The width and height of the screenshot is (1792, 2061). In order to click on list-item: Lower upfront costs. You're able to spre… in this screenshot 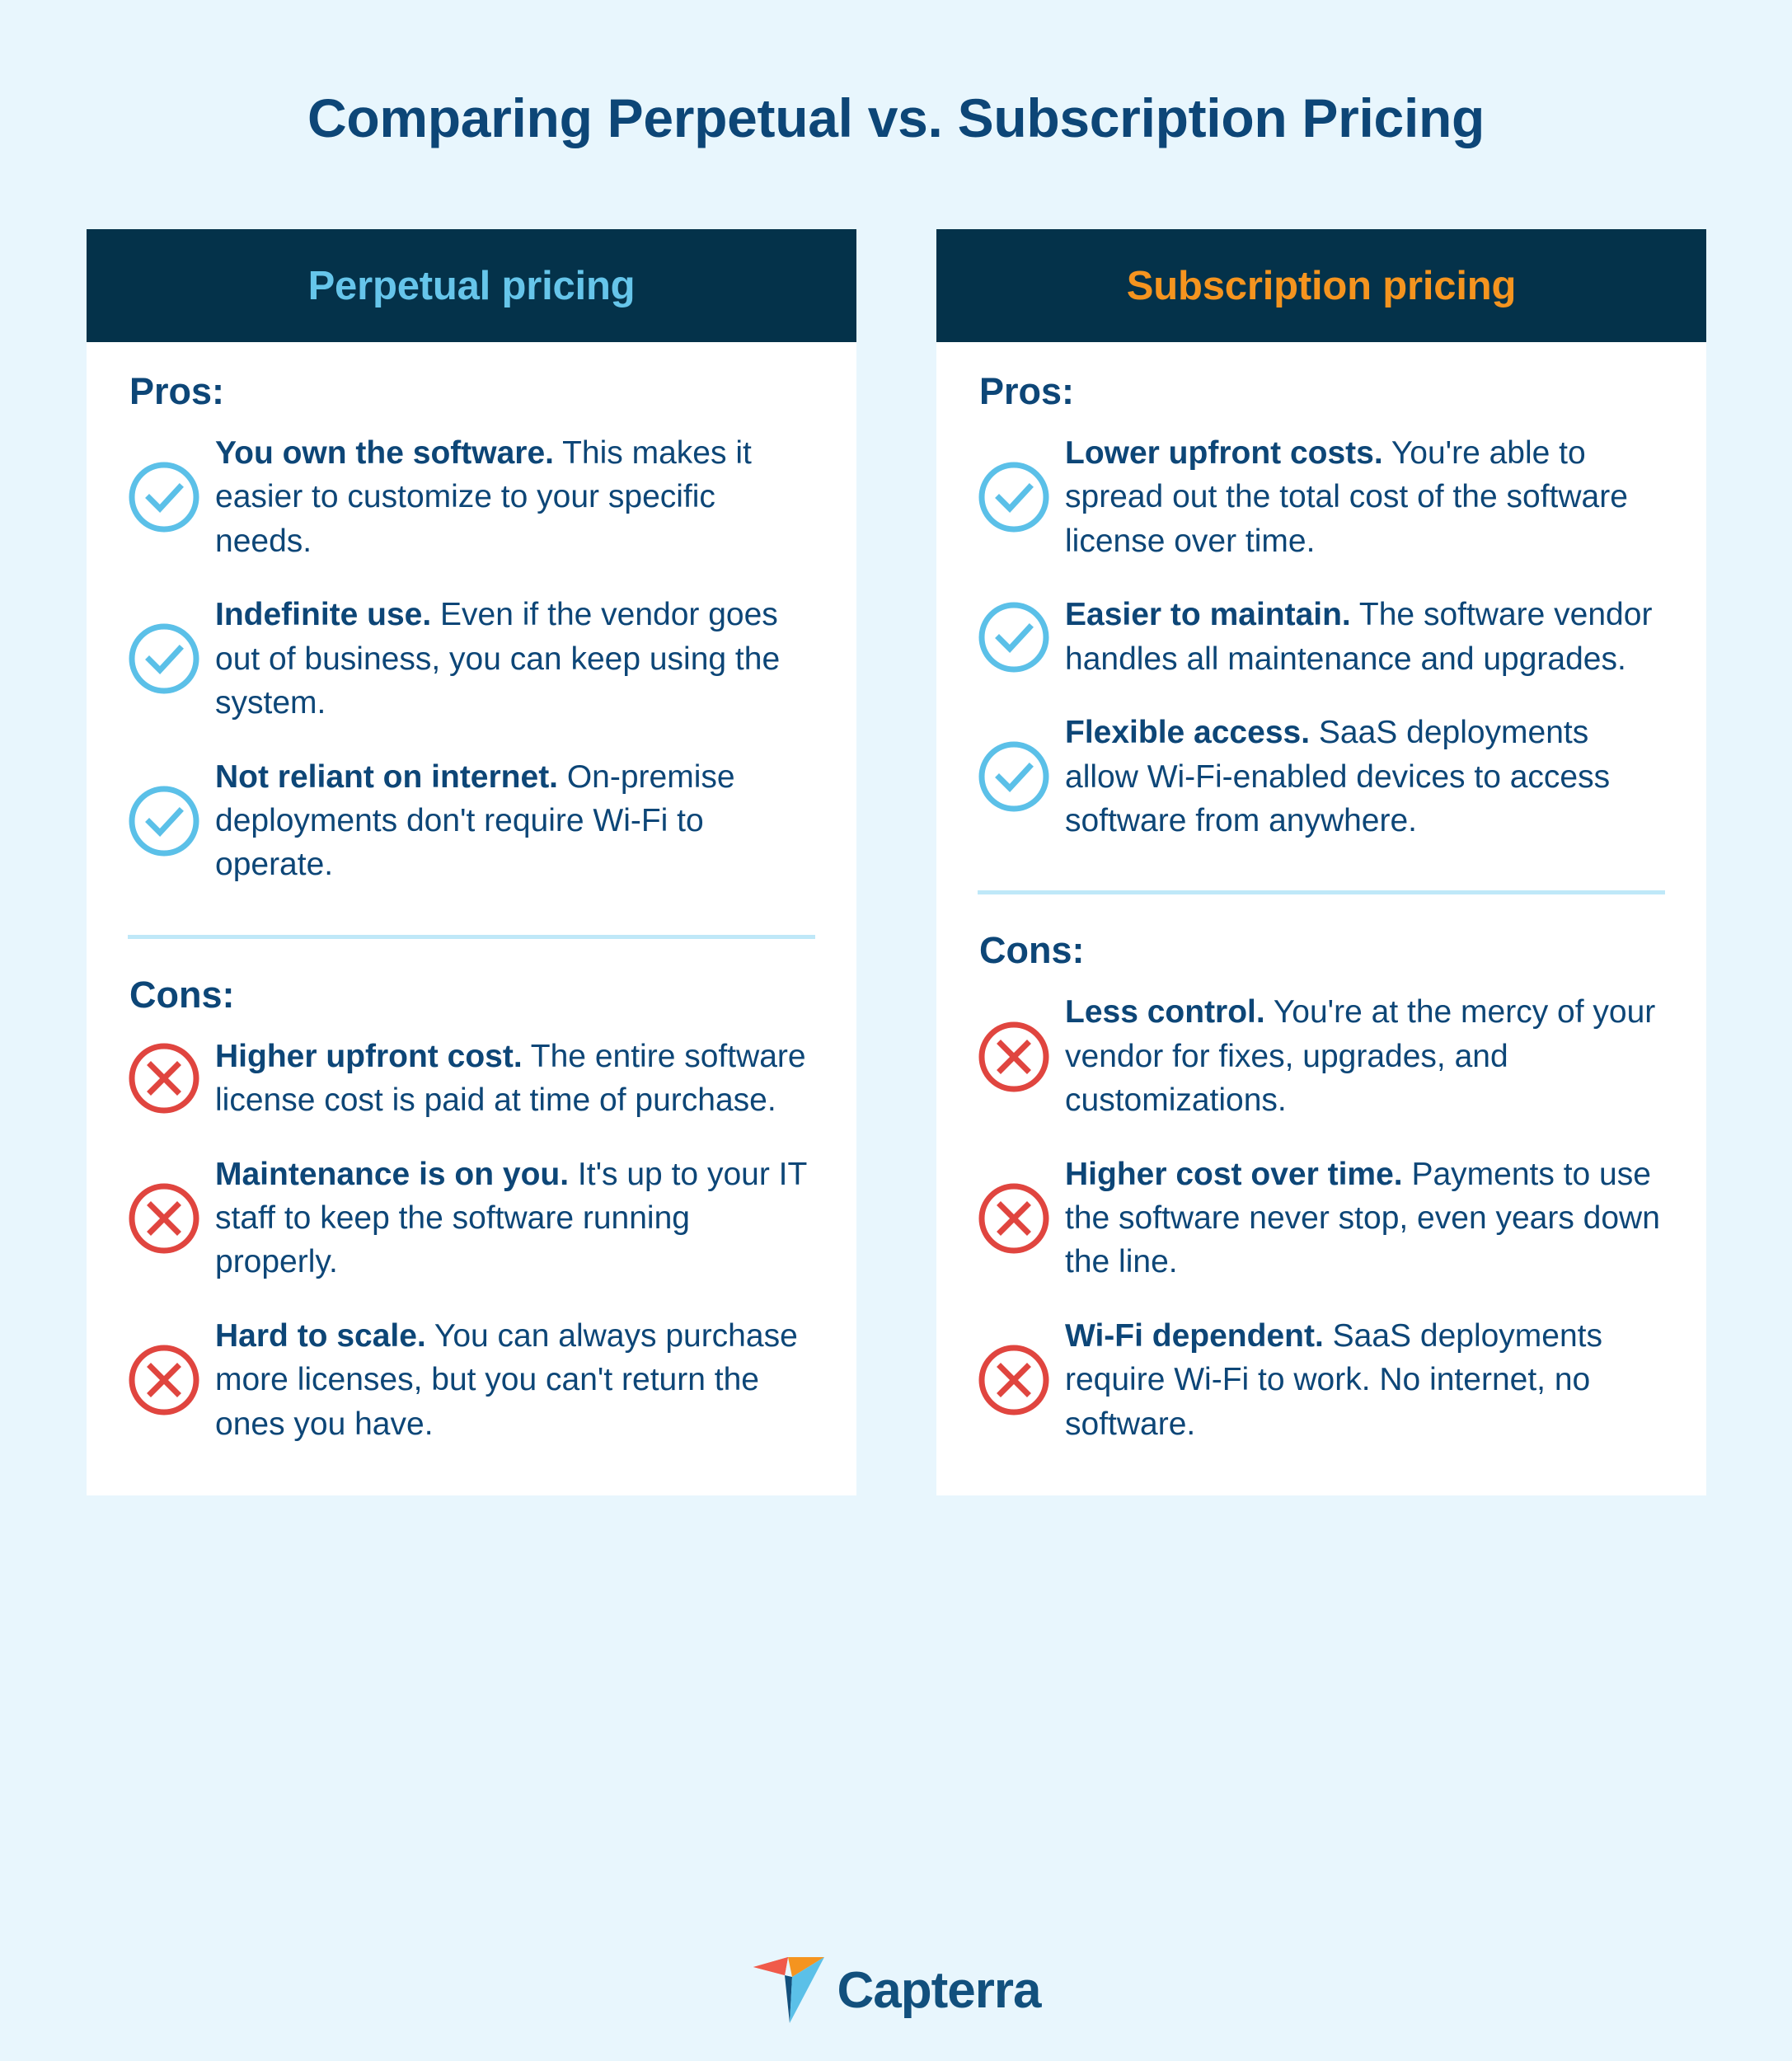, I will do `click(1321, 497)`.